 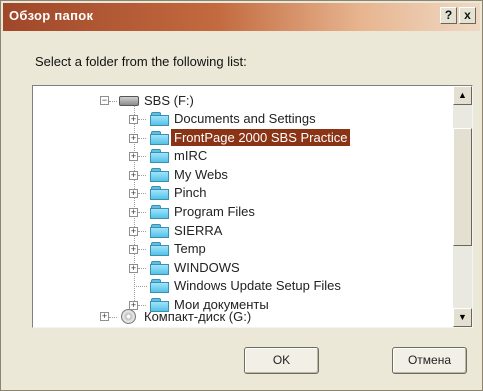 I want to click on tree-item: + FrontPage 2000 SBS Practice, so click(x=243, y=138).